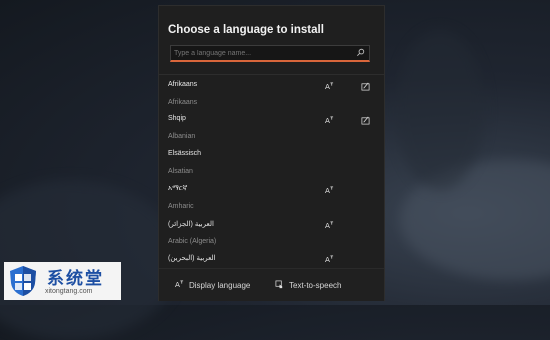 The height and width of the screenshot is (340, 550). Describe the element at coordinates (440, 110) in the screenshot. I see `background-wallpaper-shade` at that location.